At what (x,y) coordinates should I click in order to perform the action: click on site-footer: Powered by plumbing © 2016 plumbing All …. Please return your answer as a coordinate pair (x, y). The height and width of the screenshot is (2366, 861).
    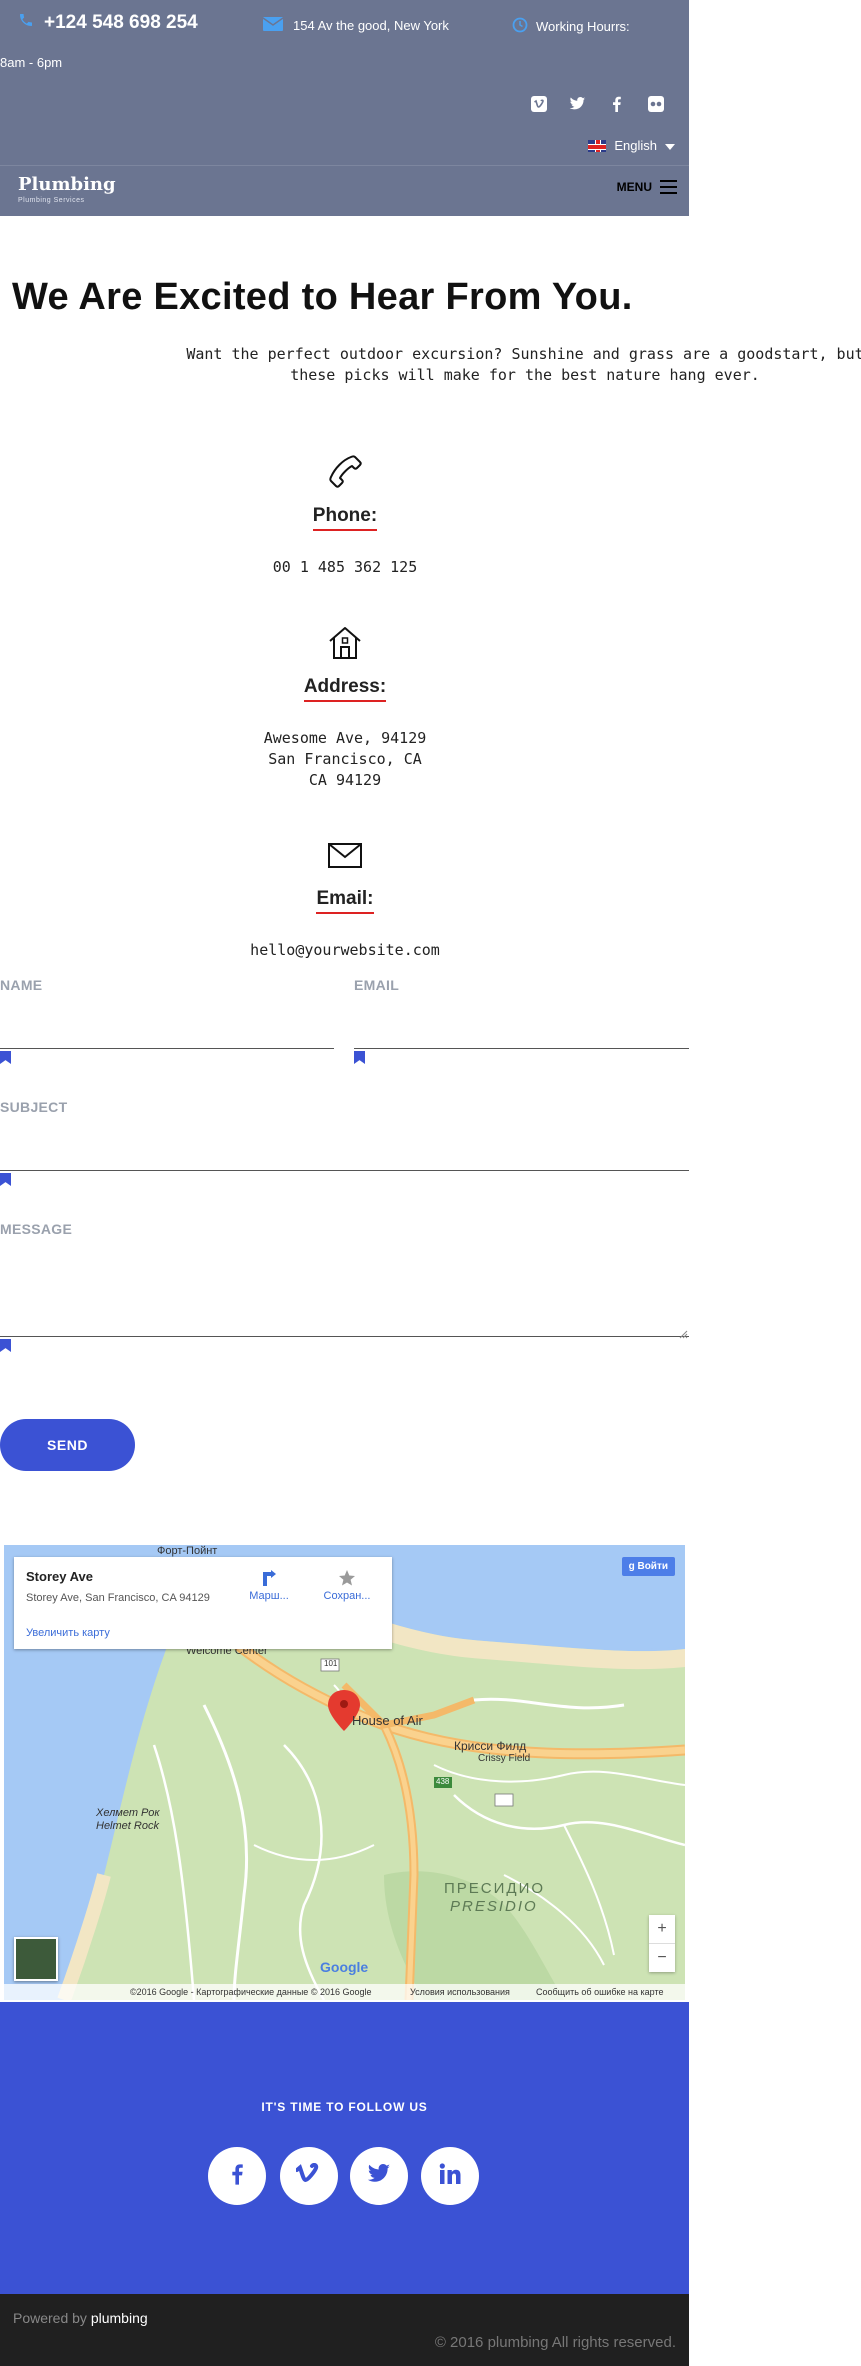
    Looking at the image, I should click on (344, 2330).